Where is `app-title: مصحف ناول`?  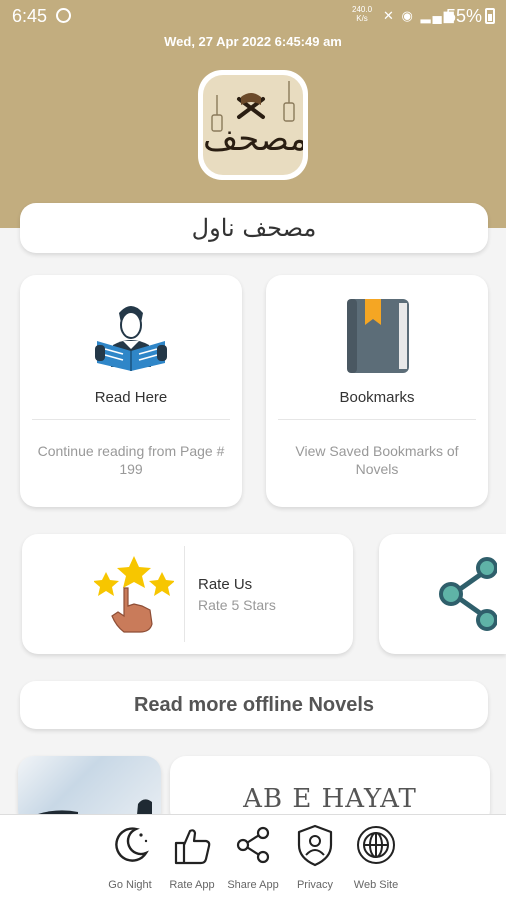
app-title: مصحف ناول is located at coordinates (254, 228).